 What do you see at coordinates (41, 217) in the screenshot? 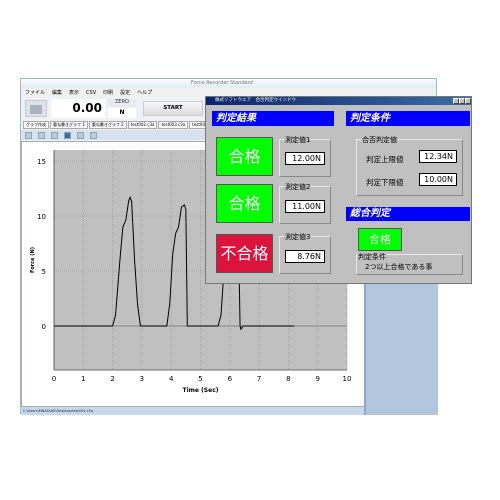
I see `y-tick-label: 10` at bounding box center [41, 217].